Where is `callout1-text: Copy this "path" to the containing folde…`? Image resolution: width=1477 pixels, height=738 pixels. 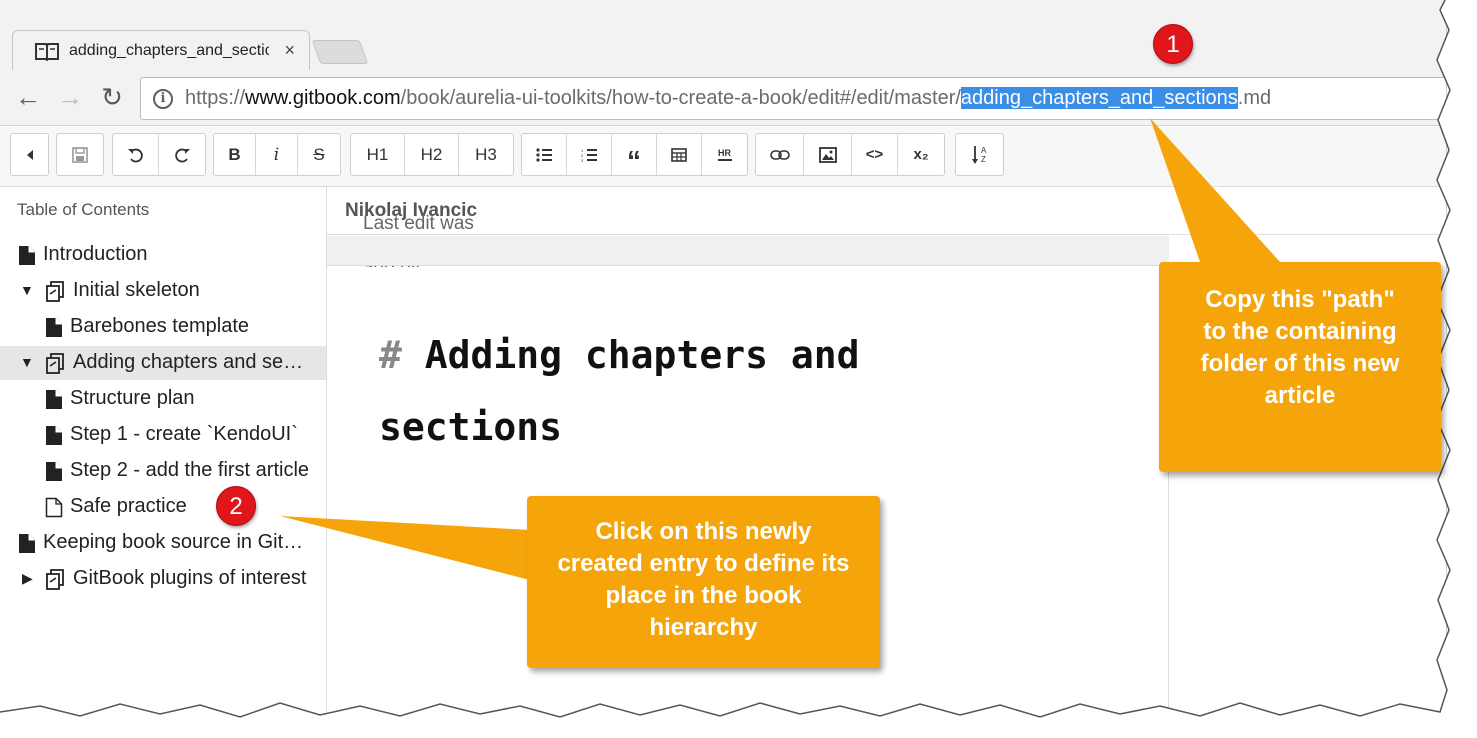
callout1-text: Copy this "path" to the containing folde… is located at coordinates (1300, 347).